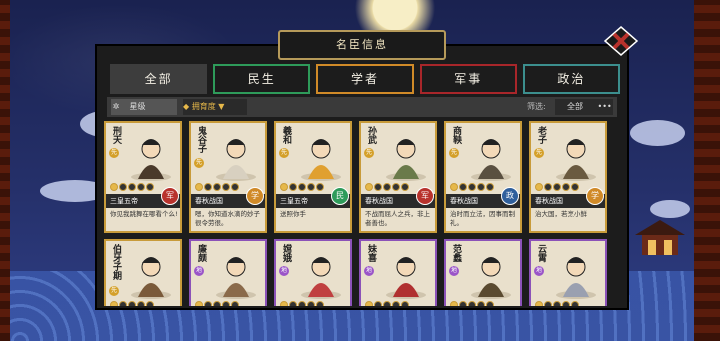 The height and width of the screenshot is (341, 720). What do you see at coordinates (262, 79) in the screenshot?
I see `tab-livelihood: 民生` at bounding box center [262, 79].